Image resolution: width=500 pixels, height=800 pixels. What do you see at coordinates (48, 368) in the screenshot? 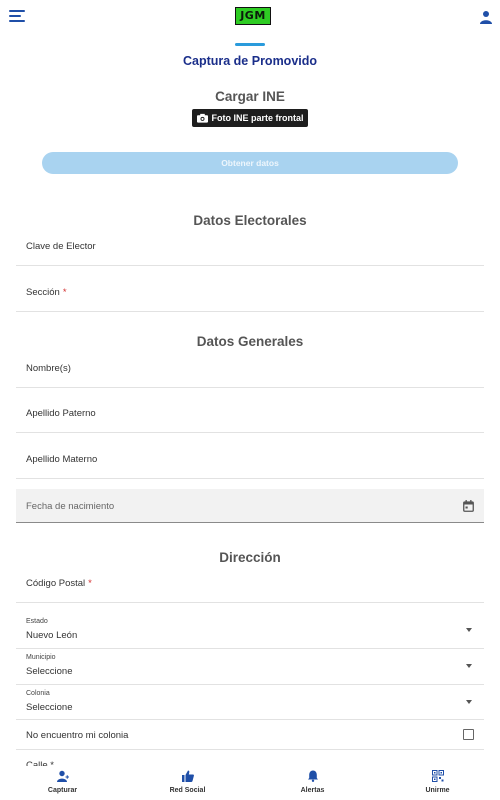
I see `nombre-label: Nombre(s)` at bounding box center [48, 368].